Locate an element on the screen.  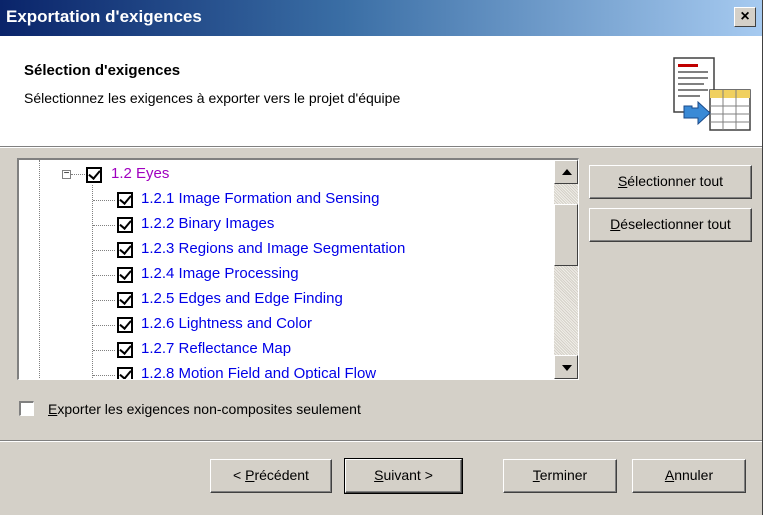
next-button: Suivant > is located at coordinates (403, 476).